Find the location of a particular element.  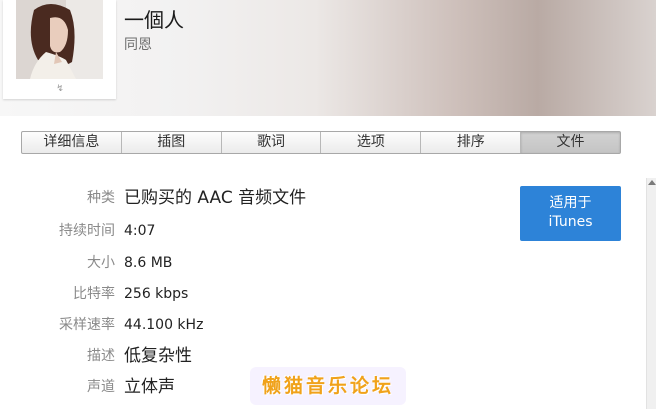

row-samplerate: 采样速率 44.100 kHz is located at coordinates (250, 325).